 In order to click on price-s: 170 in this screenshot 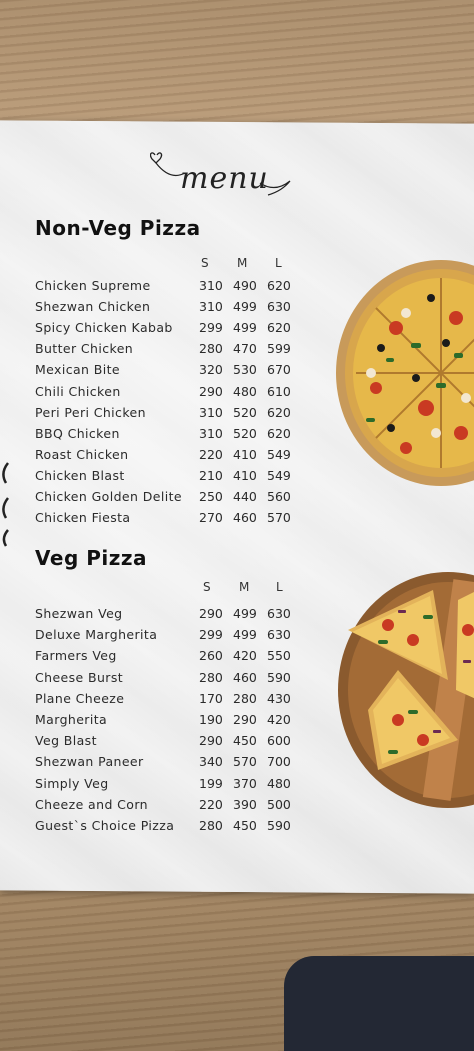, I will do `click(211, 698)`.